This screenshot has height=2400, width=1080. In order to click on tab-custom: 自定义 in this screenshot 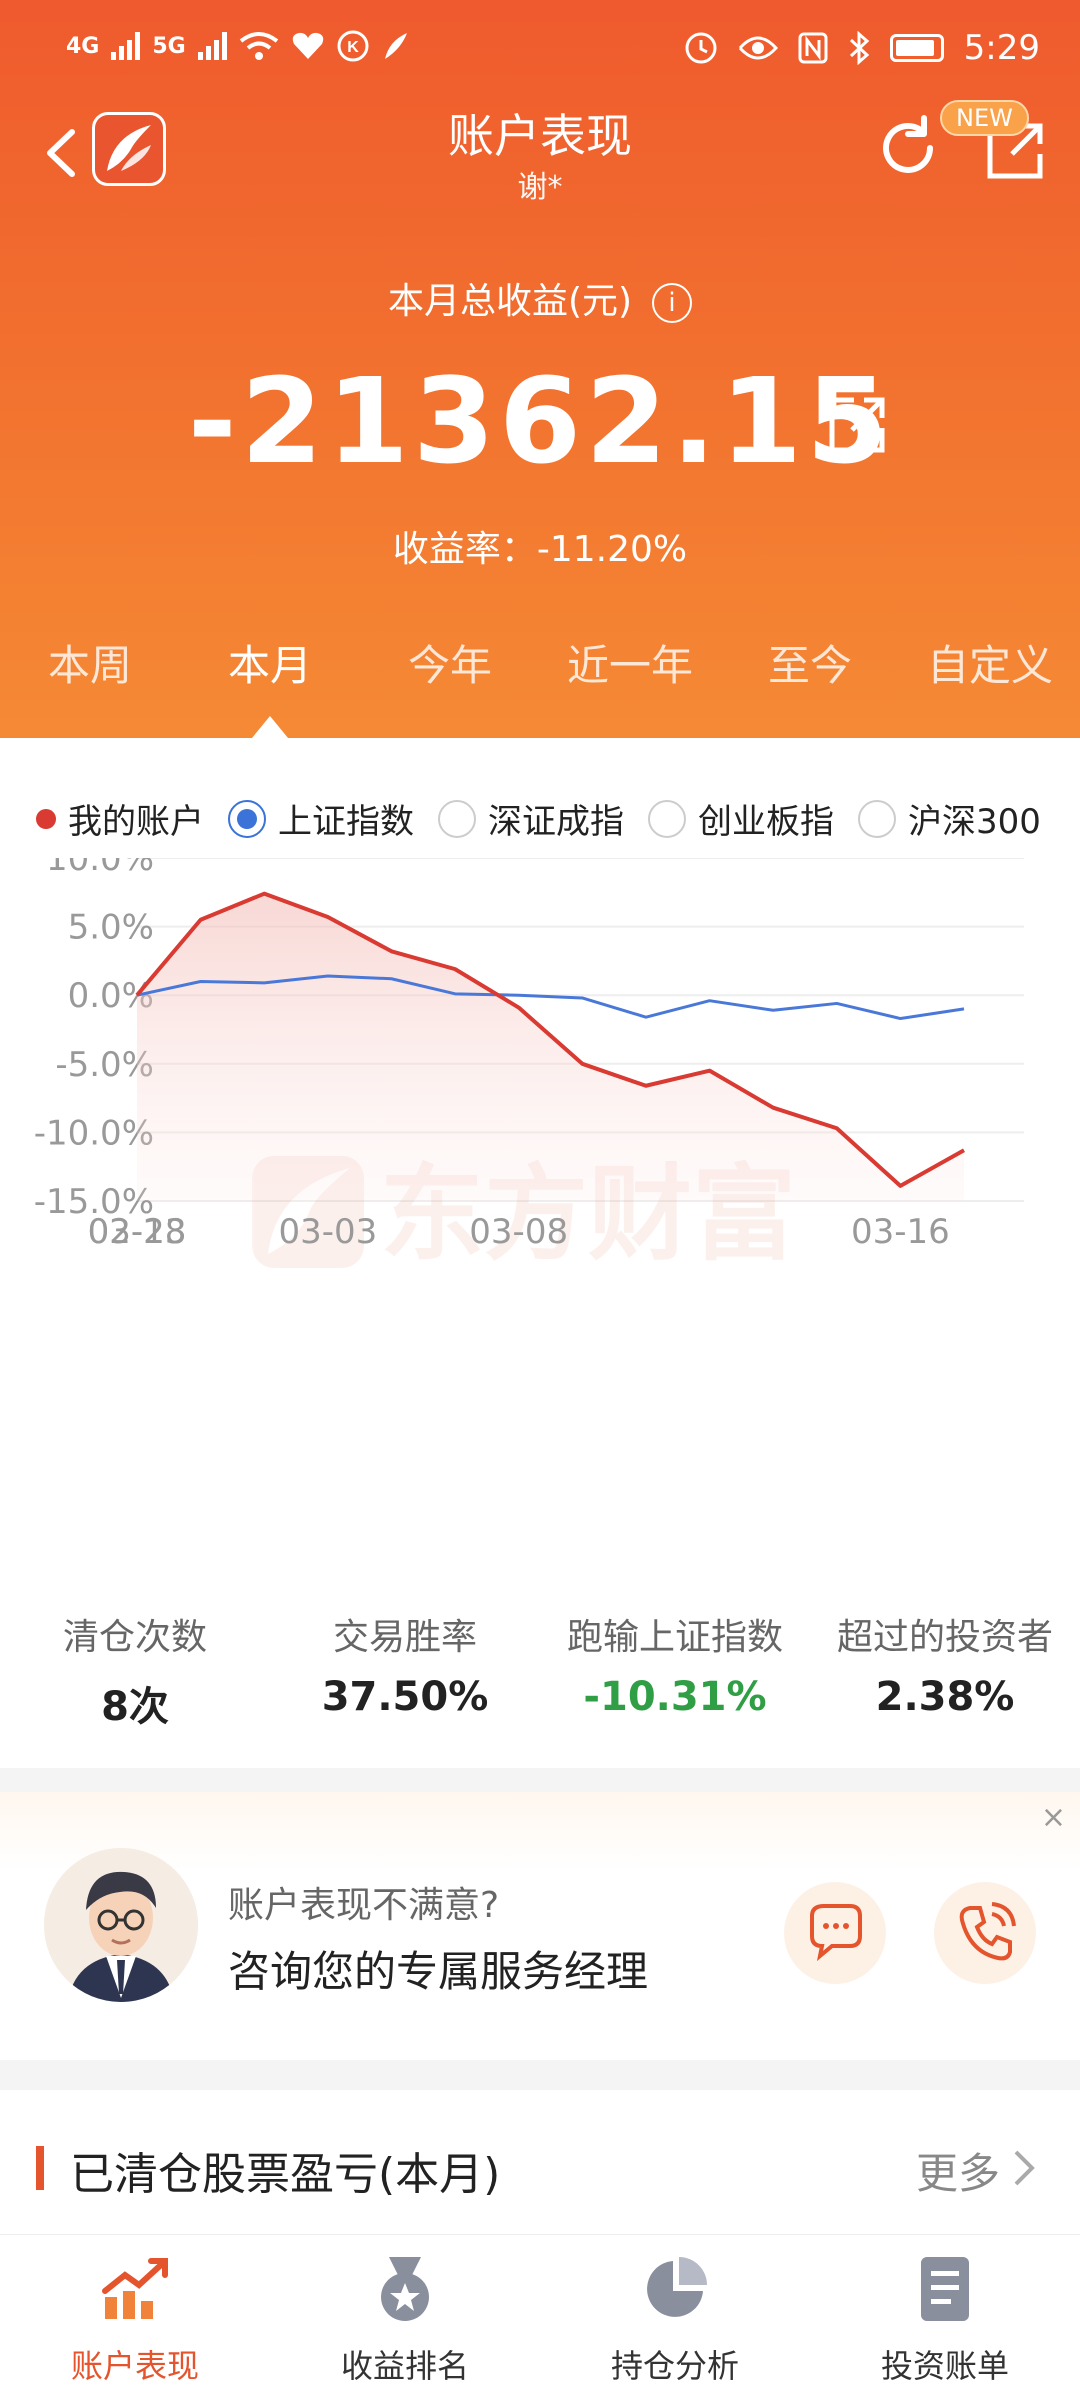, I will do `click(990, 667)`.